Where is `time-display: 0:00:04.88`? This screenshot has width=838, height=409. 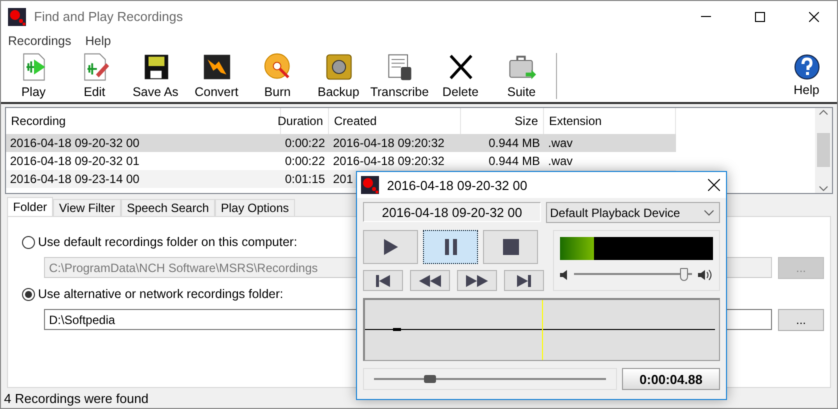
time-display: 0:00:04.88 is located at coordinates (671, 379).